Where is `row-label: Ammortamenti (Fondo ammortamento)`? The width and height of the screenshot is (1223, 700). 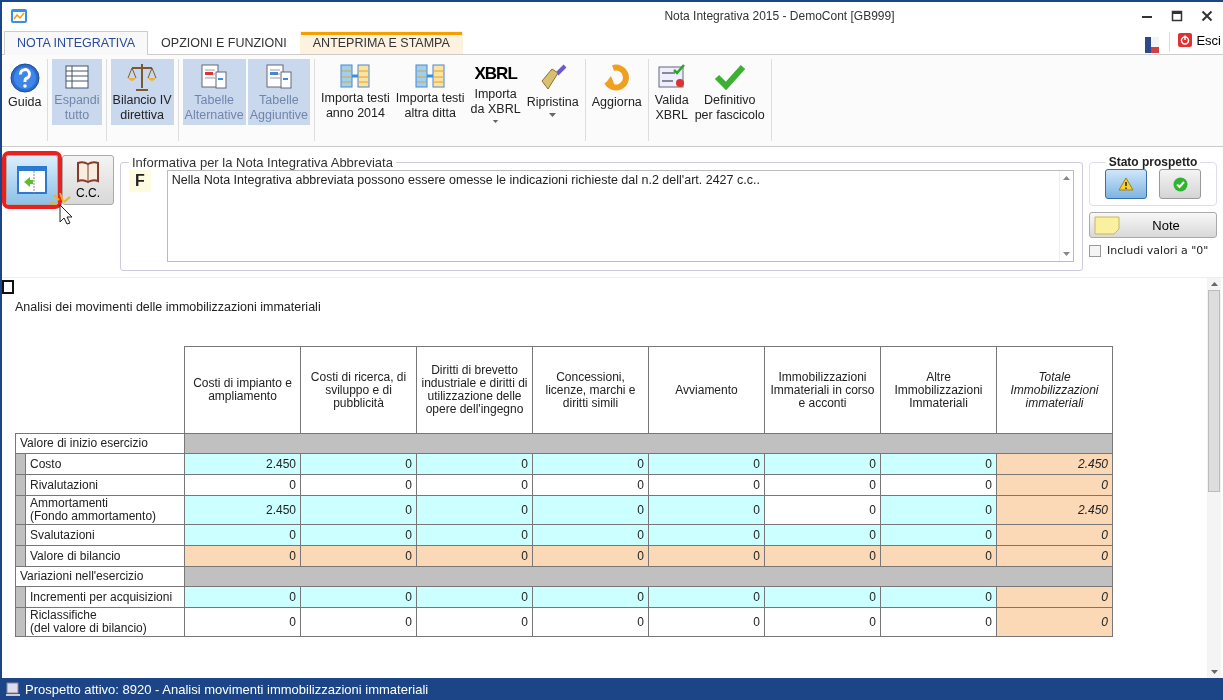 row-label: Ammortamenti (Fondo ammortamento) is located at coordinates (105, 510).